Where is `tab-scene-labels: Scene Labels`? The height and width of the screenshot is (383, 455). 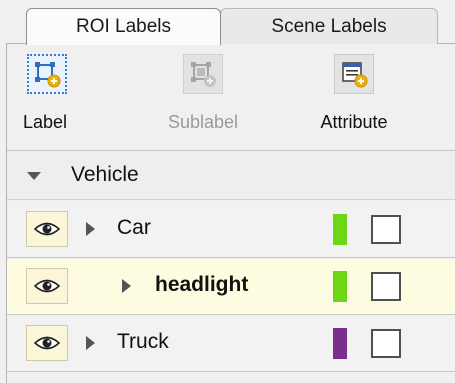
tab-scene-labels: Scene Labels is located at coordinates (329, 26).